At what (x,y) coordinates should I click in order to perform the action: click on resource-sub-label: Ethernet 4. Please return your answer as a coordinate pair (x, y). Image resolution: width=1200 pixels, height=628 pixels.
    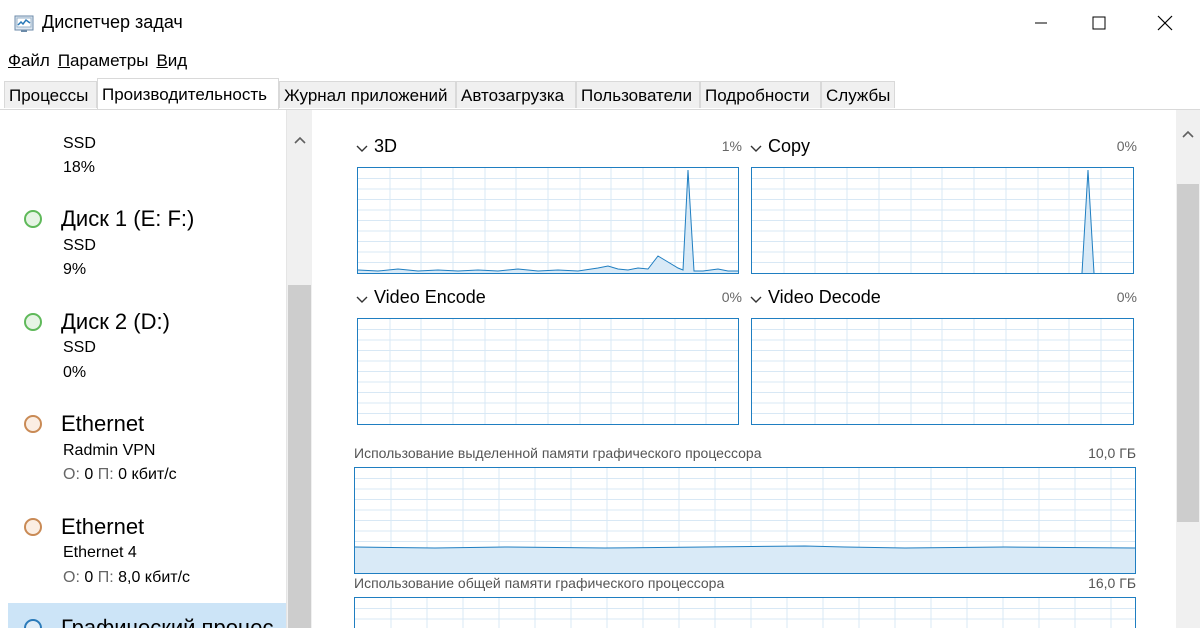
    Looking at the image, I should click on (100, 552).